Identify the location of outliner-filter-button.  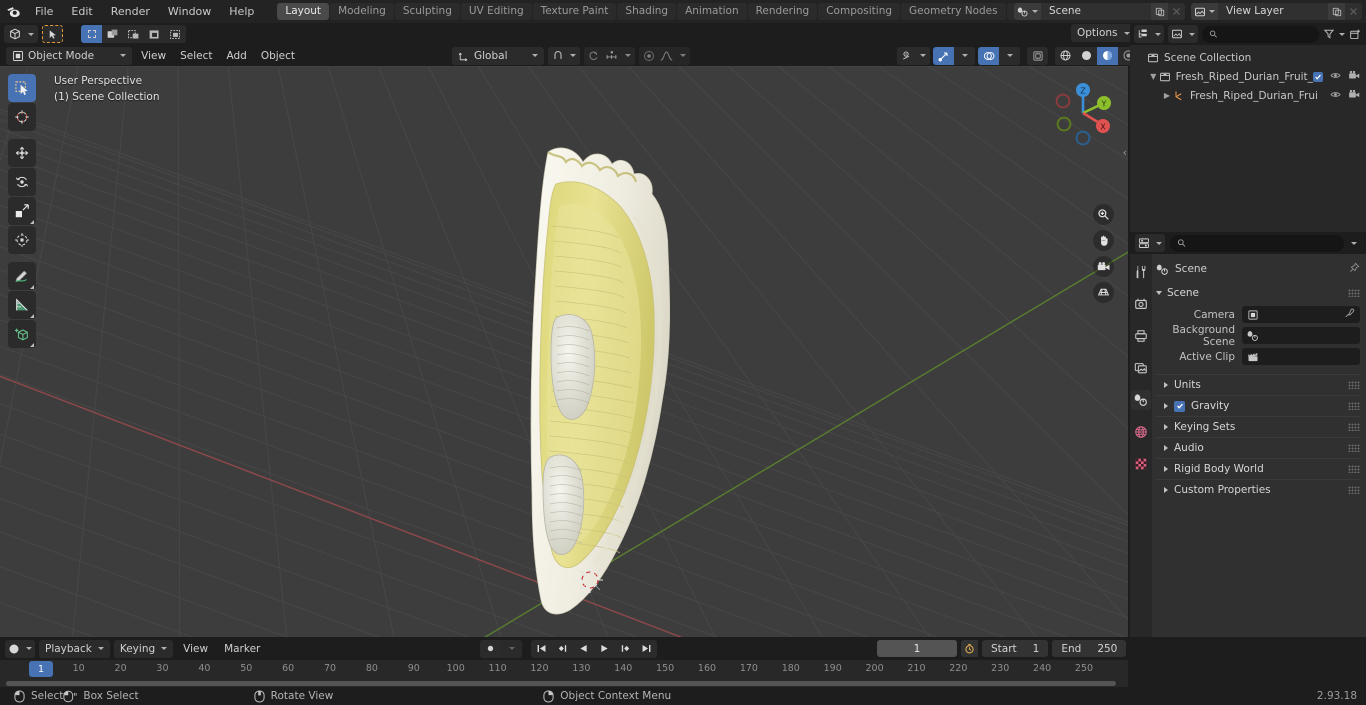
(1334, 34).